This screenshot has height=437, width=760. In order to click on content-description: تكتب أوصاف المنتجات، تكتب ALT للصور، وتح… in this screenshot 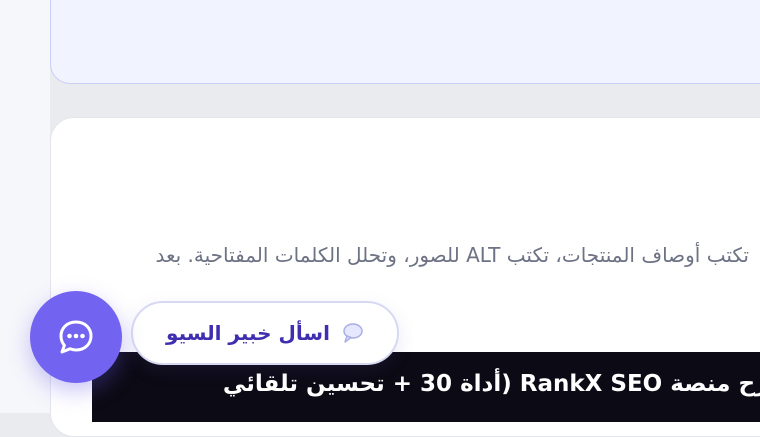, I will do `click(452, 255)`.